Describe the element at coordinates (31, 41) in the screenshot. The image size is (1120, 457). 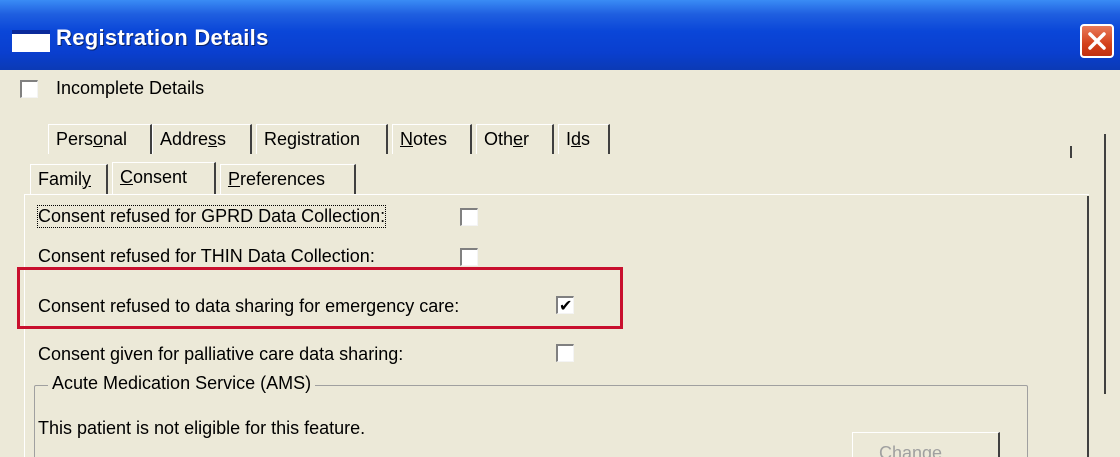
I see `window-icon` at that location.